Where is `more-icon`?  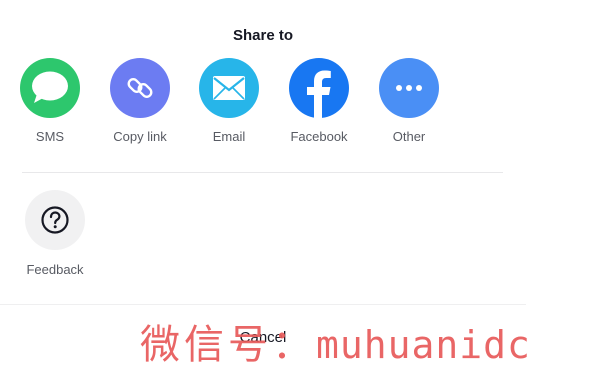
more-icon is located at coordinates (409, 88).